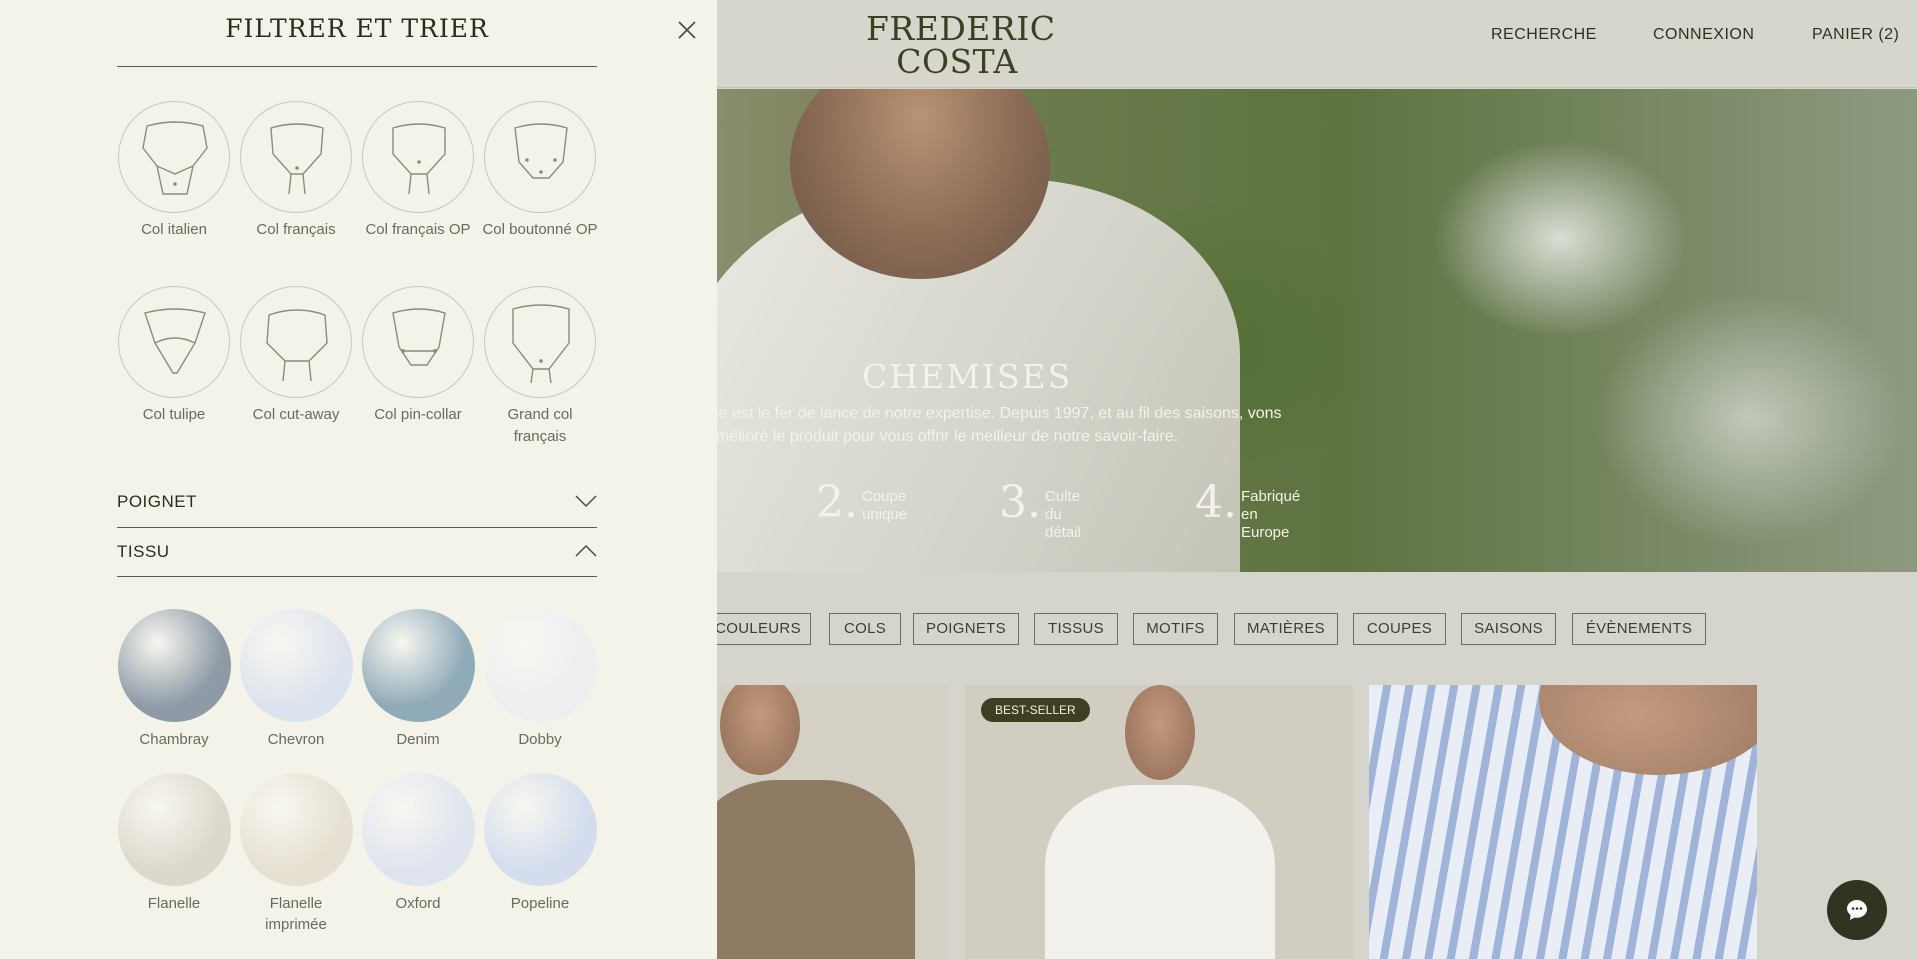 The height and width of the screenshot is (959, 1917). Describe the element at coordinates (967, 376) in the screenshot. I see `hero-title: CHEMISES` at that location.